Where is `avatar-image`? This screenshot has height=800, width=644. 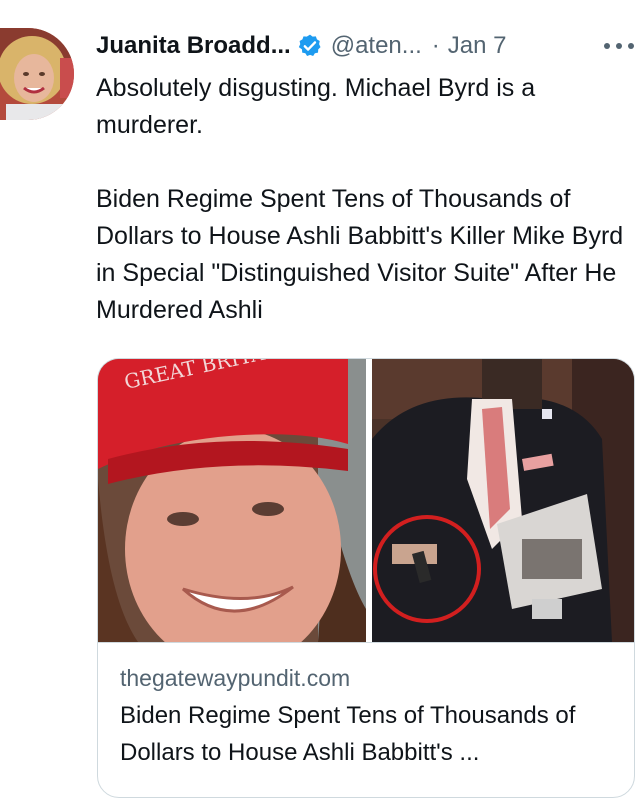 avatar-image is located at coordinates (37, 74).